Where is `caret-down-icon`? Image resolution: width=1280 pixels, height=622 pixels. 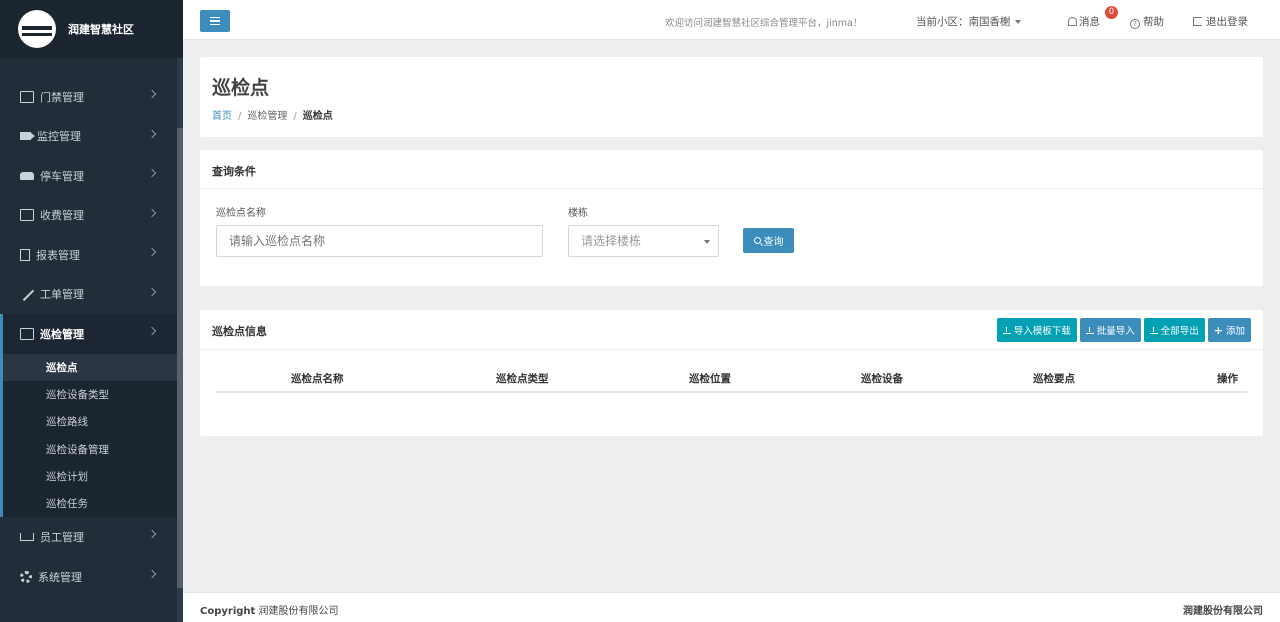
caret-down-icon is located at coordinates (1017, 22).